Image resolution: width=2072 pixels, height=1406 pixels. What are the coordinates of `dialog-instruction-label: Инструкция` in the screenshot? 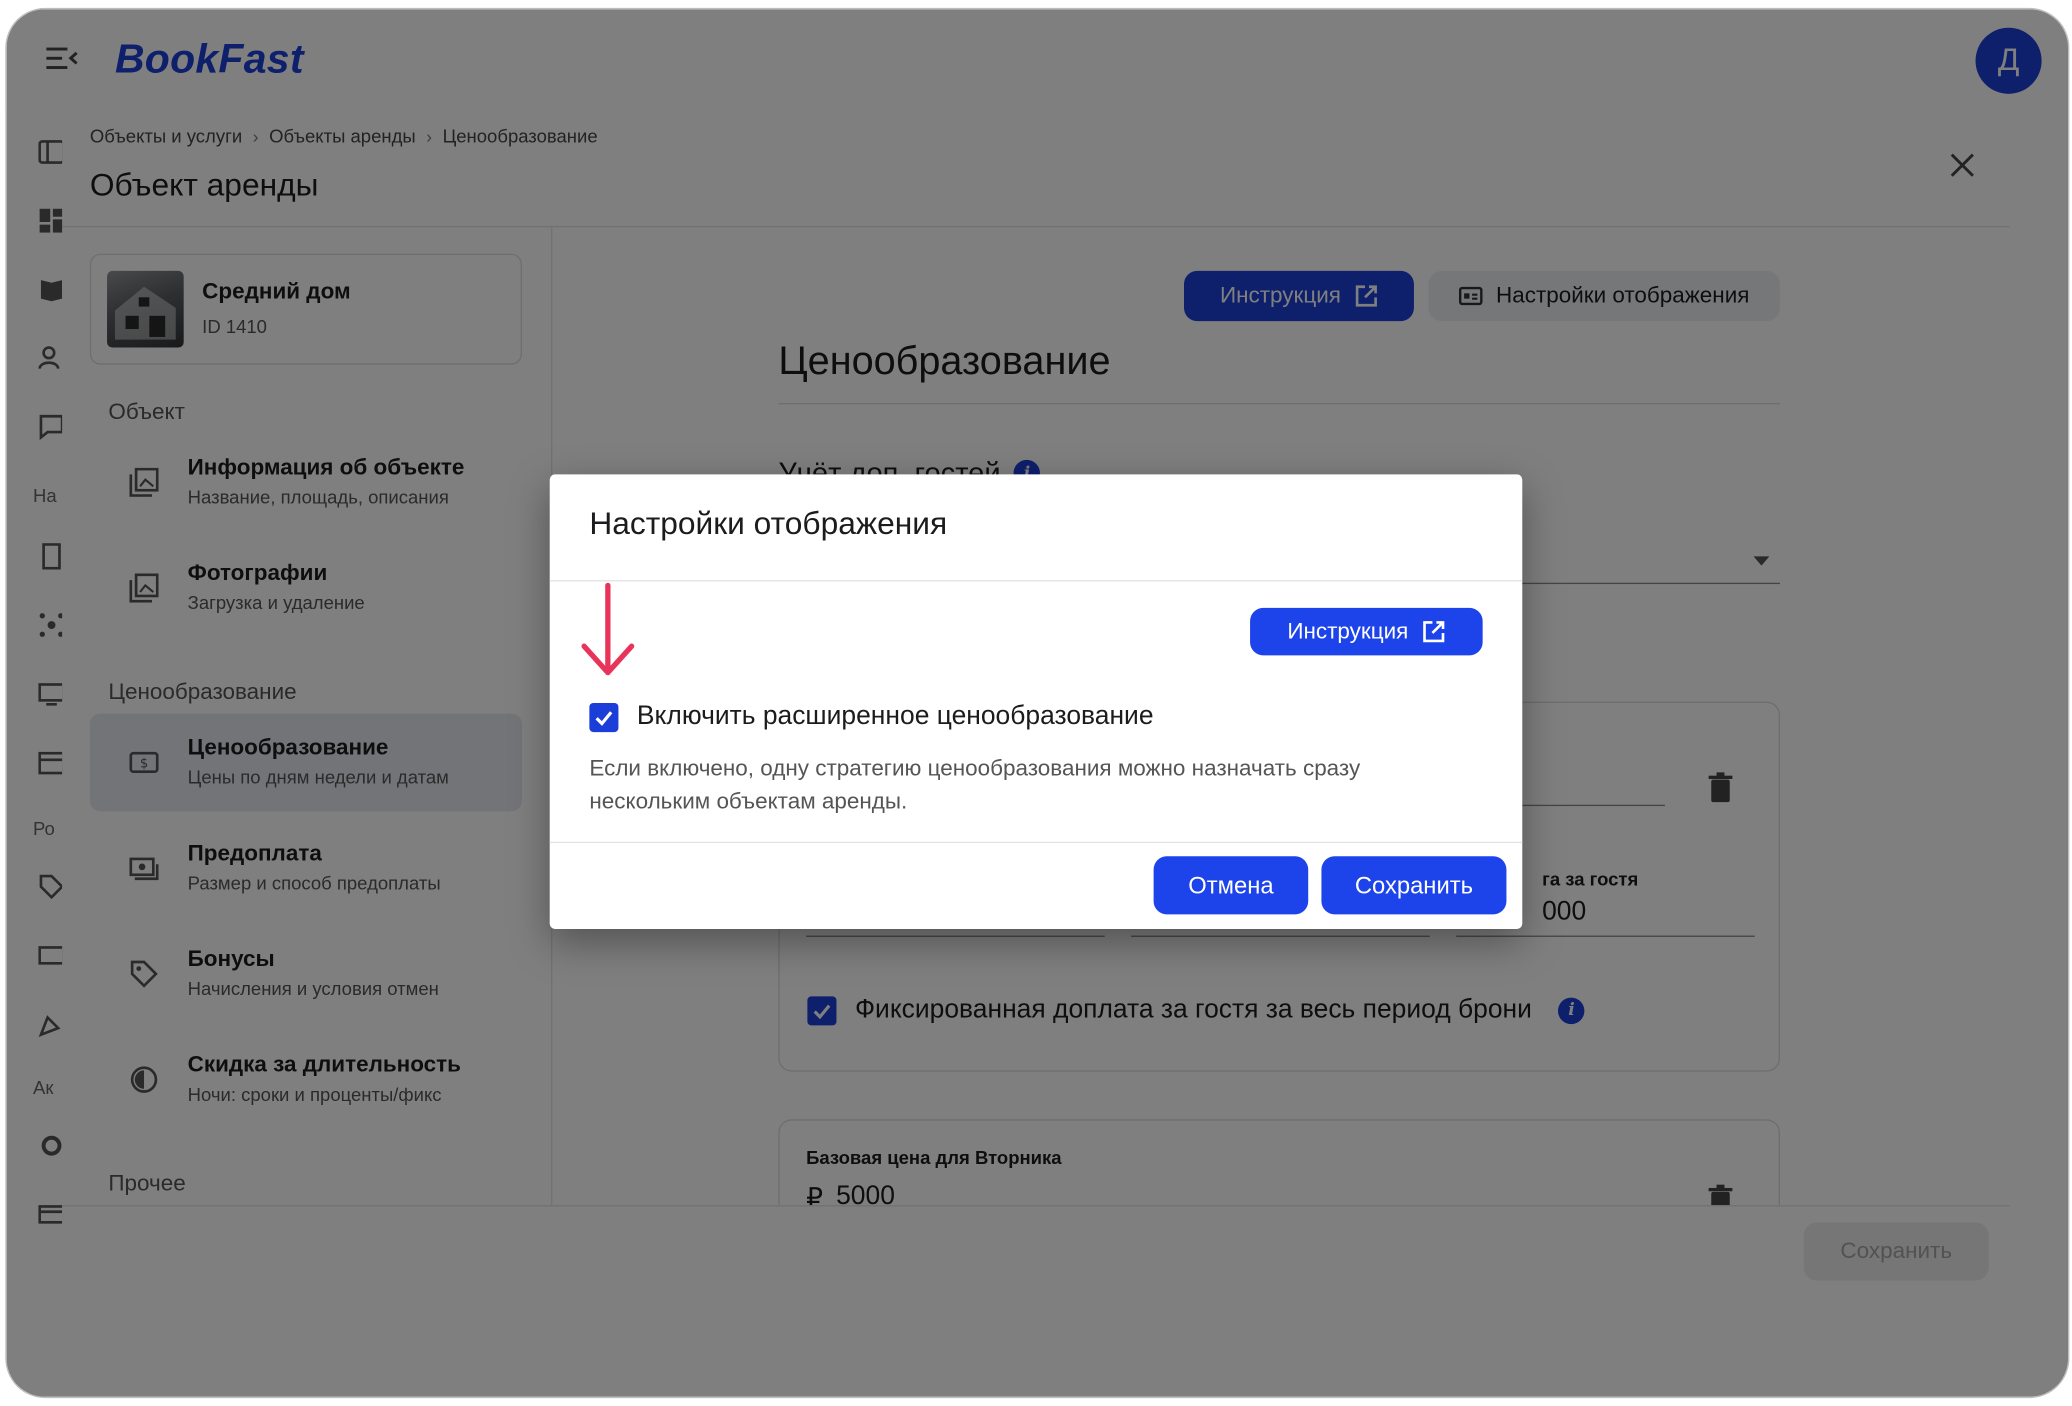 It's located at (1348, 631).